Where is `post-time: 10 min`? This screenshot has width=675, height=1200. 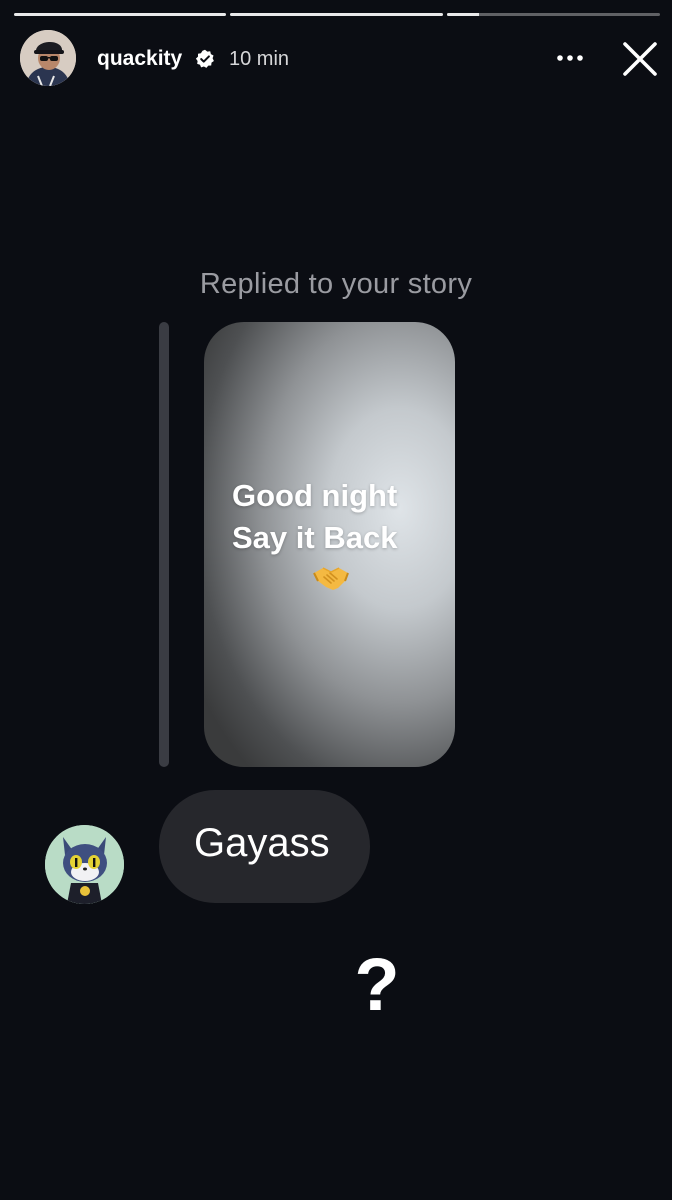
post-time: 10 min is located at coordinates (259, 59).